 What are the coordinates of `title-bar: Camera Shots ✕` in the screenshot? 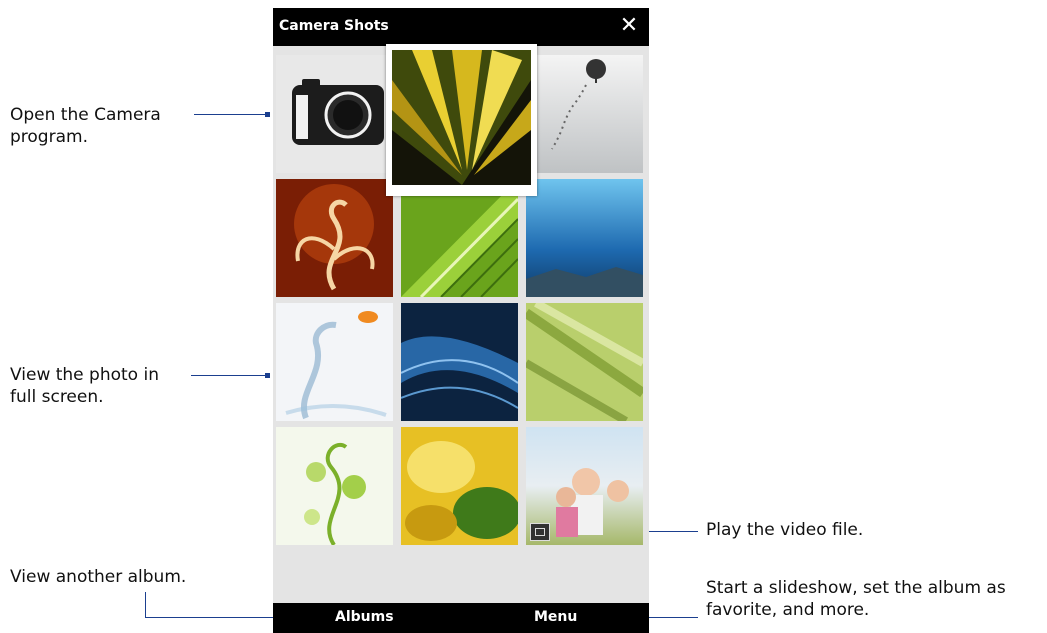 It's located at (461, 27).